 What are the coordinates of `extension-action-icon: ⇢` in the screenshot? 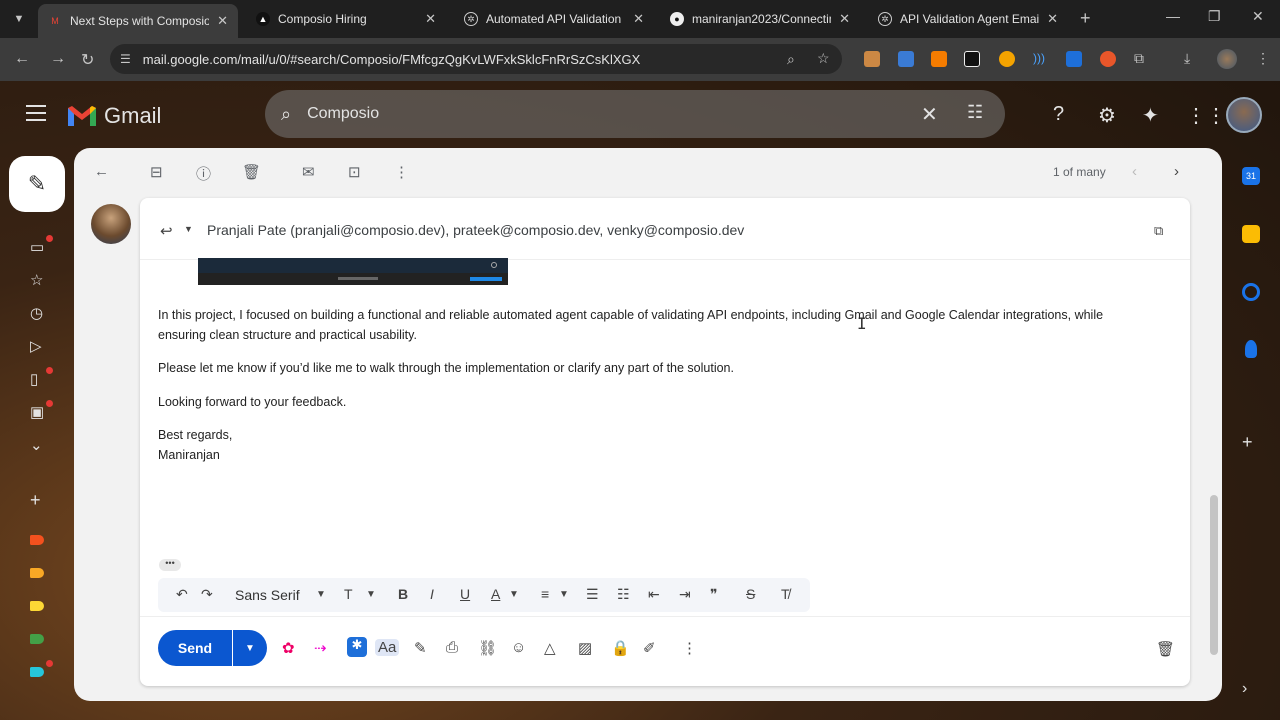 It's located at (320, 648).